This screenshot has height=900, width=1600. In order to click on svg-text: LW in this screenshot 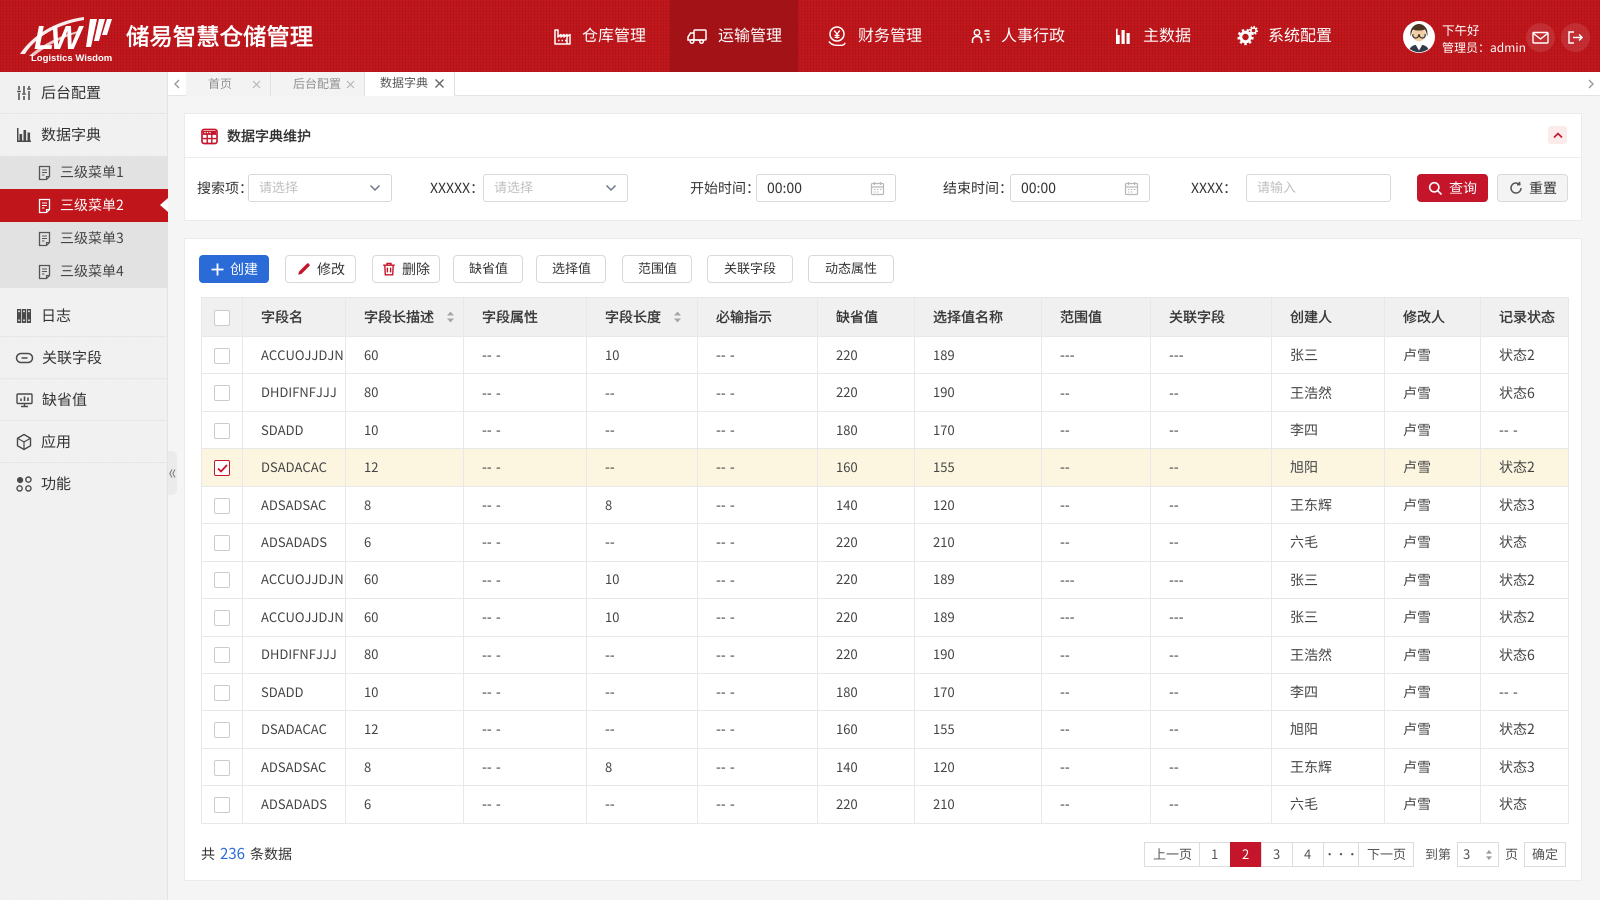, I will do `click(59, 37)`.